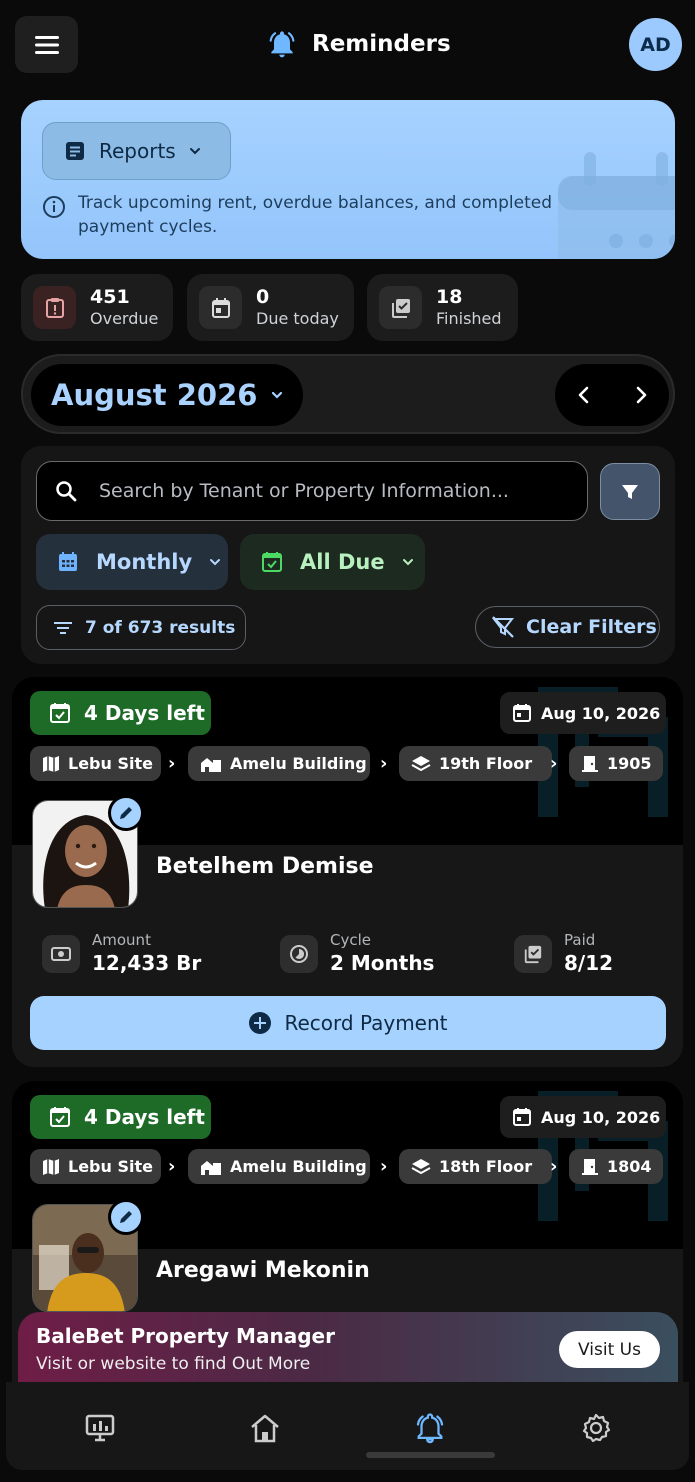 The height and width of the screenshot is (1482, 695). Describe the element at coordinates (357, 954) in the screenshot. I see `metric-cycle: Cycle 2 Months` at that location.